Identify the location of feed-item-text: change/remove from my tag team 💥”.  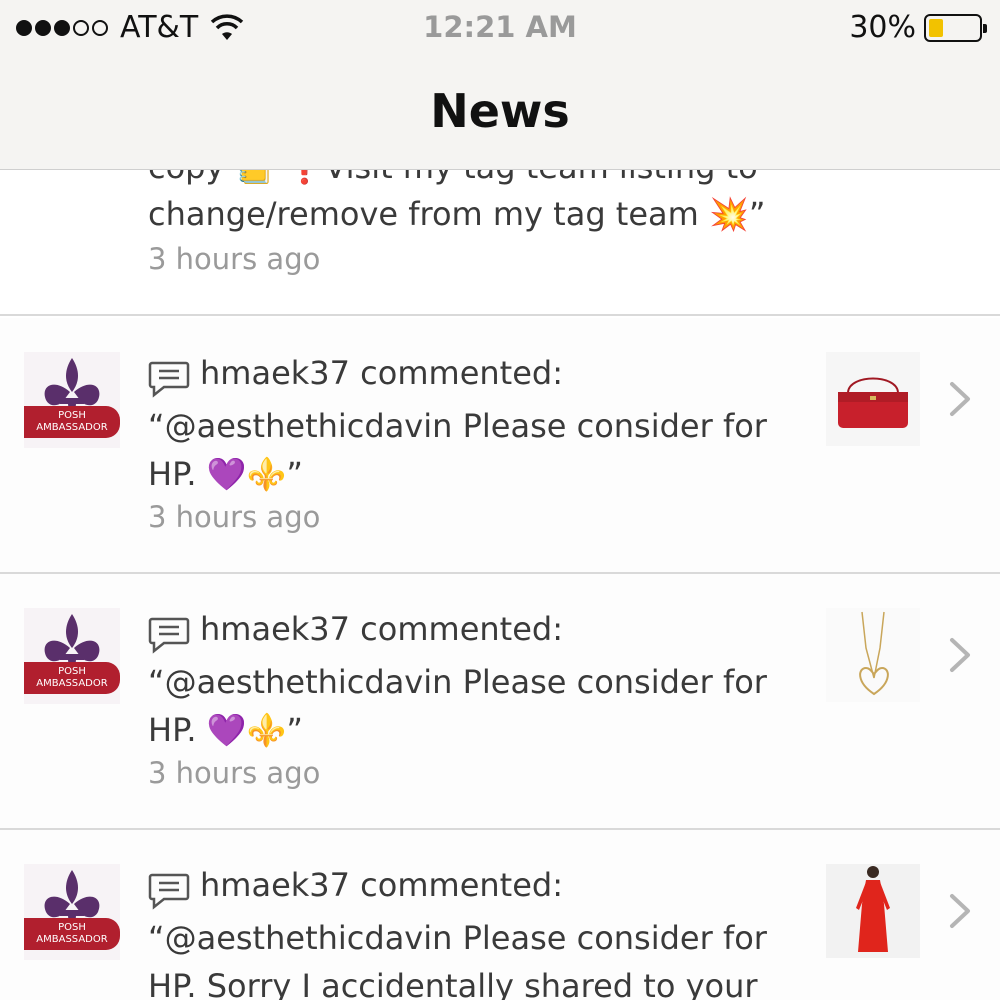
(457, 214).